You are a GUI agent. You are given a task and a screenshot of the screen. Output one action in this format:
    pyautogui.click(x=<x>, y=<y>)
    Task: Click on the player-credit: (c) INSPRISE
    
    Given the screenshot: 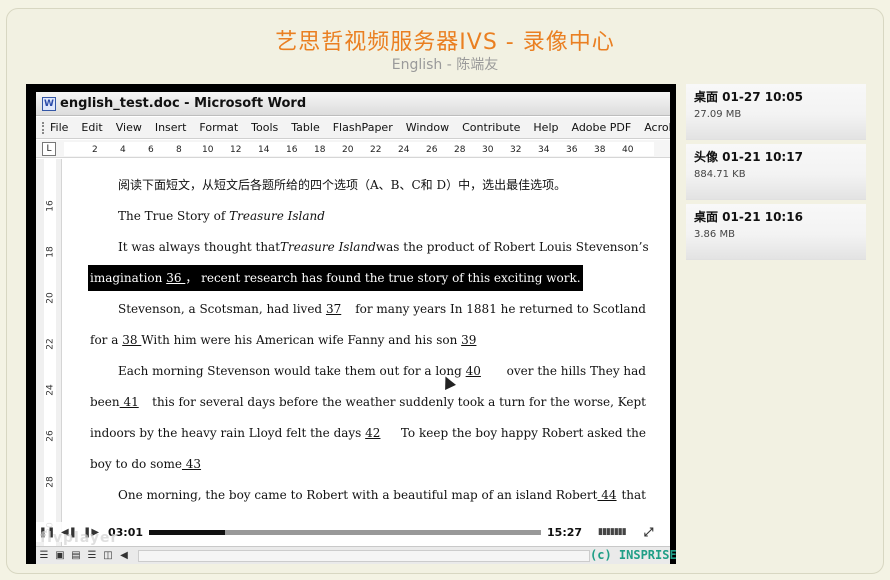 What is the action you would take?
    pyautogui.click(x=633, y=555)
    